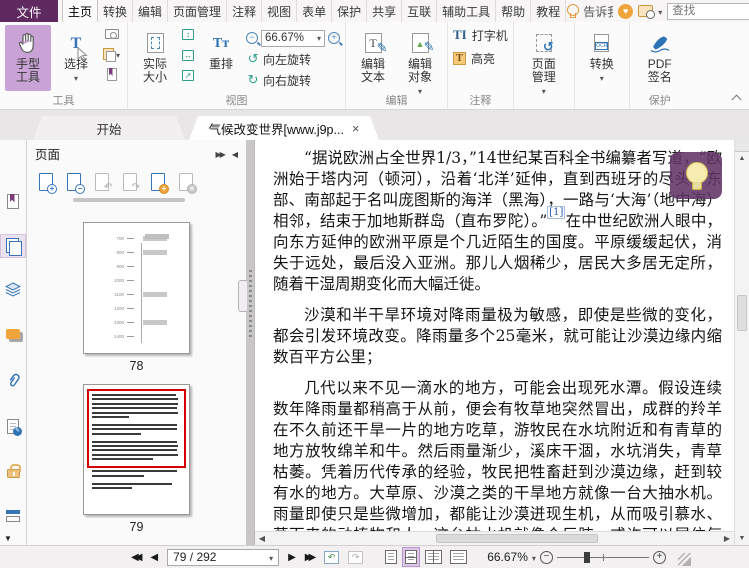 The width and height of the screenshot is (749, 568). Describe the element at coordinates (514, 11) in the screenshot. I see `menu-tab-help: 帮助` at that location.